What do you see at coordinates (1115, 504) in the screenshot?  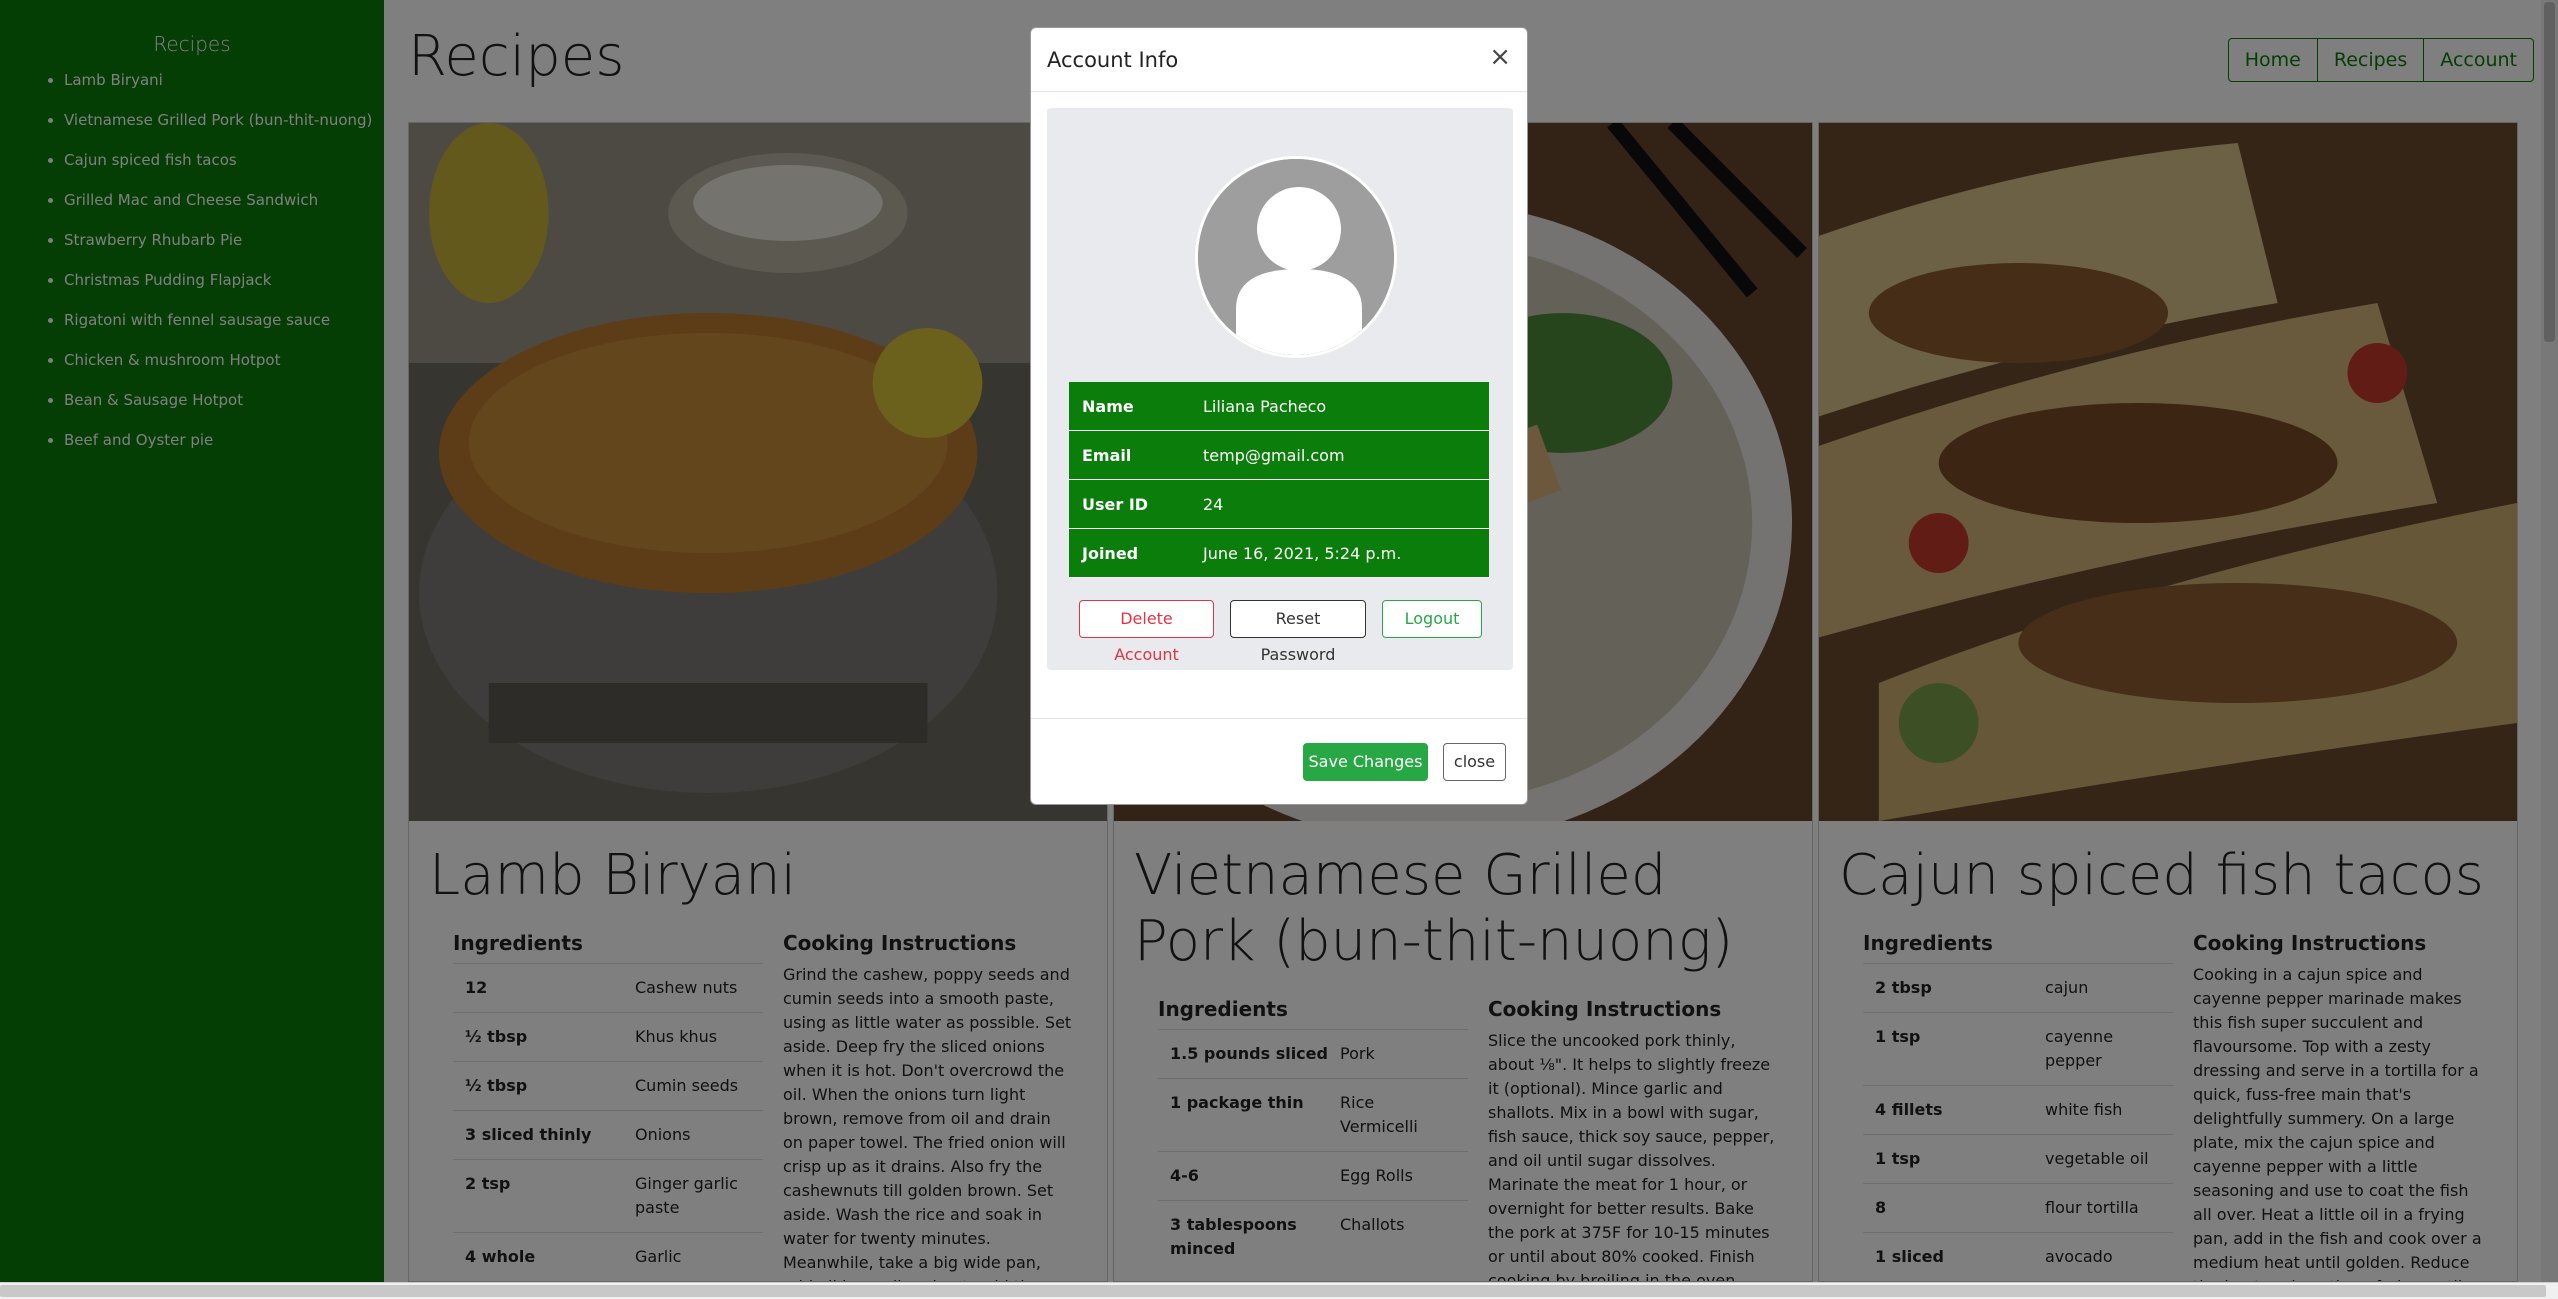 I see `info-label: User ID` at bounding box center [1115, 504].